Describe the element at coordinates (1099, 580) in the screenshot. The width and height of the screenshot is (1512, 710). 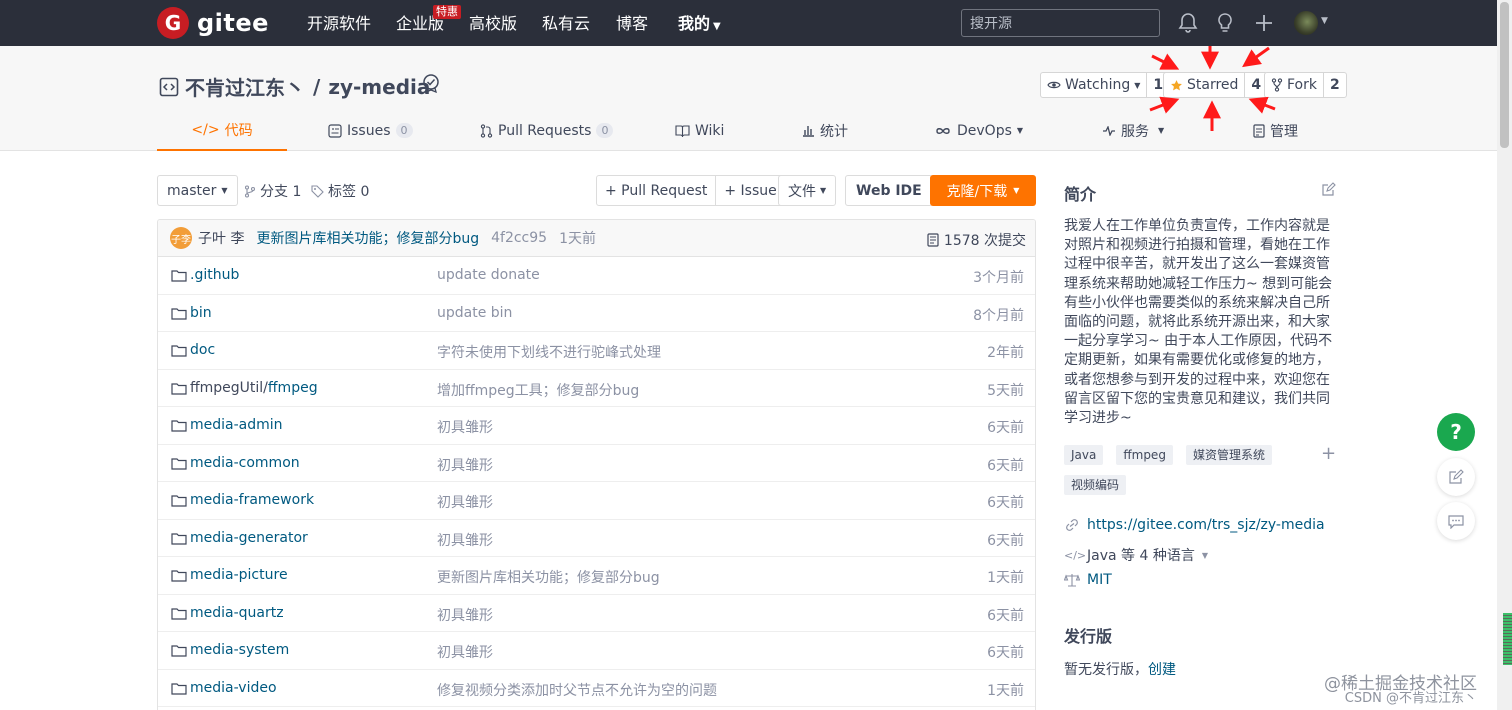
I see `license-link: MIT` at that location.